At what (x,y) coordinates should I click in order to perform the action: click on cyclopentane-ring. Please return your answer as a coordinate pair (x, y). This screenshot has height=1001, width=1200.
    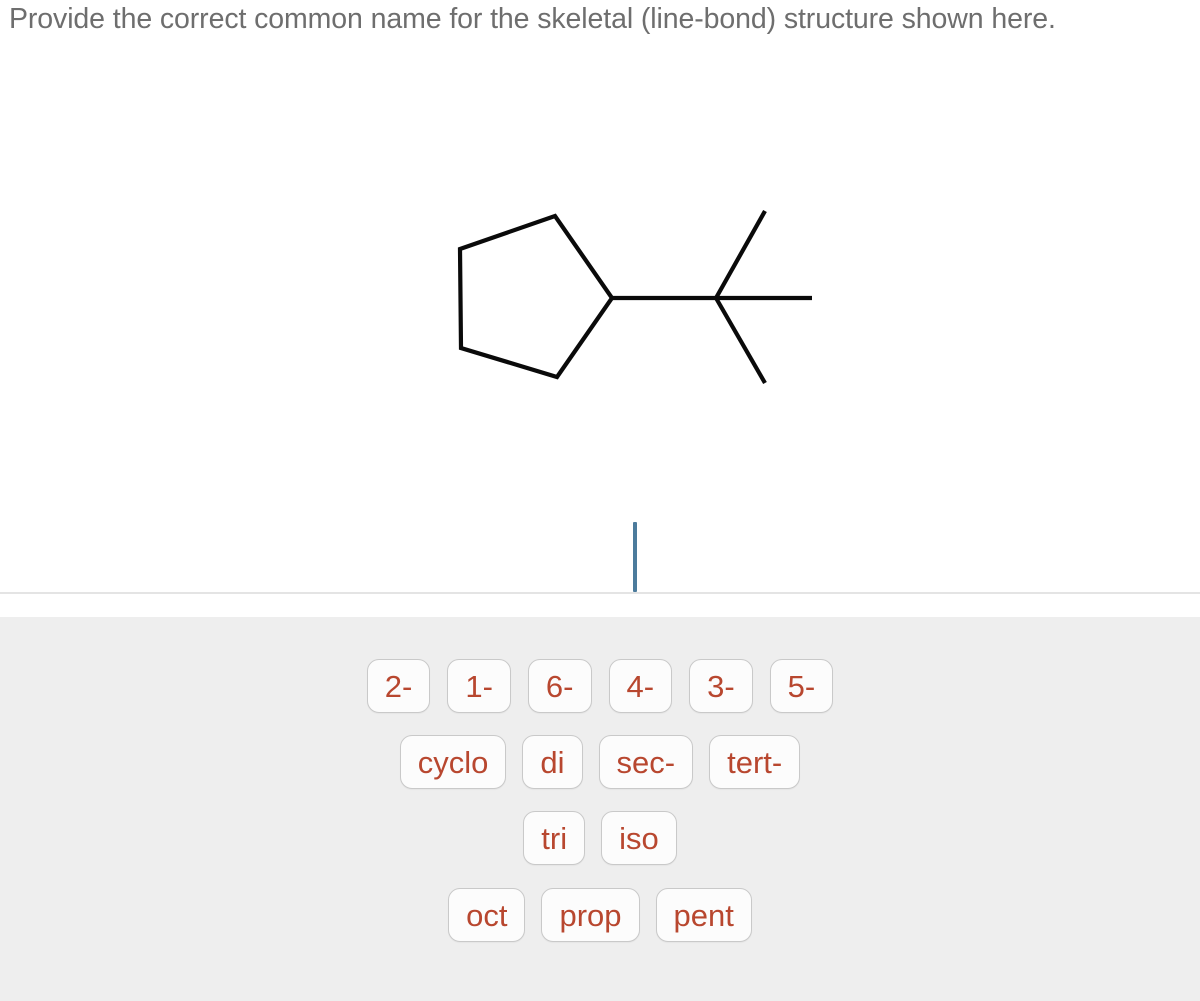
    Looking at the image, I should click on (536, 296).